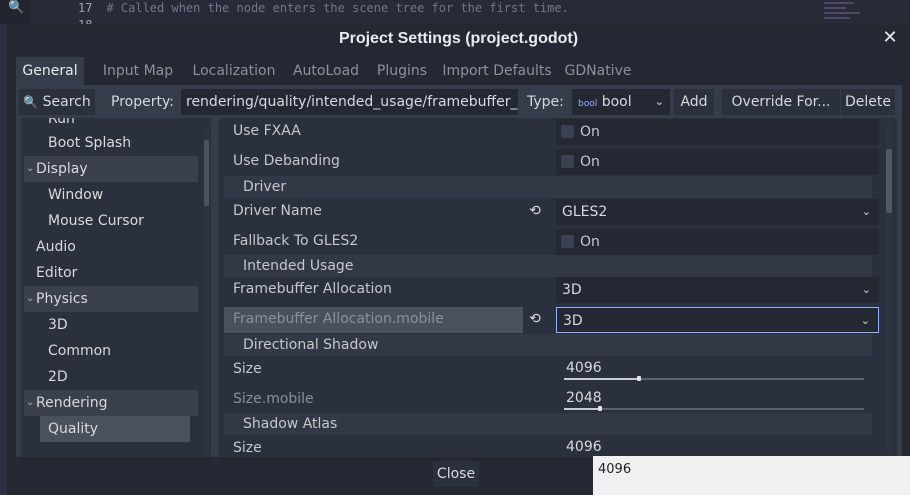 The height and width of the screenshot is (495, 910). What do you see at coordinates (497, 71) in the screenshot?
I see `tab-import-defaults: Import Defaults` at bounding box center [497, 71].